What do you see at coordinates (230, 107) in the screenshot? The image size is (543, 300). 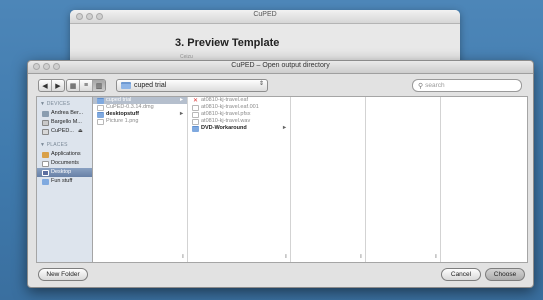 I see `item-label: at0810-kj-travel.eaf.001` at bounding box center [230, 107].